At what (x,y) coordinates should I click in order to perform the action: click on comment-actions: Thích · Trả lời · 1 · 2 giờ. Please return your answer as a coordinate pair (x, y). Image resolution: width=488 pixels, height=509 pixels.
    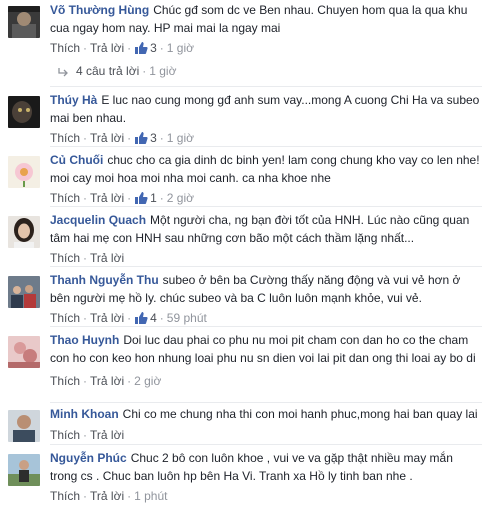
    Looking at the image, I should click on (122, 198).